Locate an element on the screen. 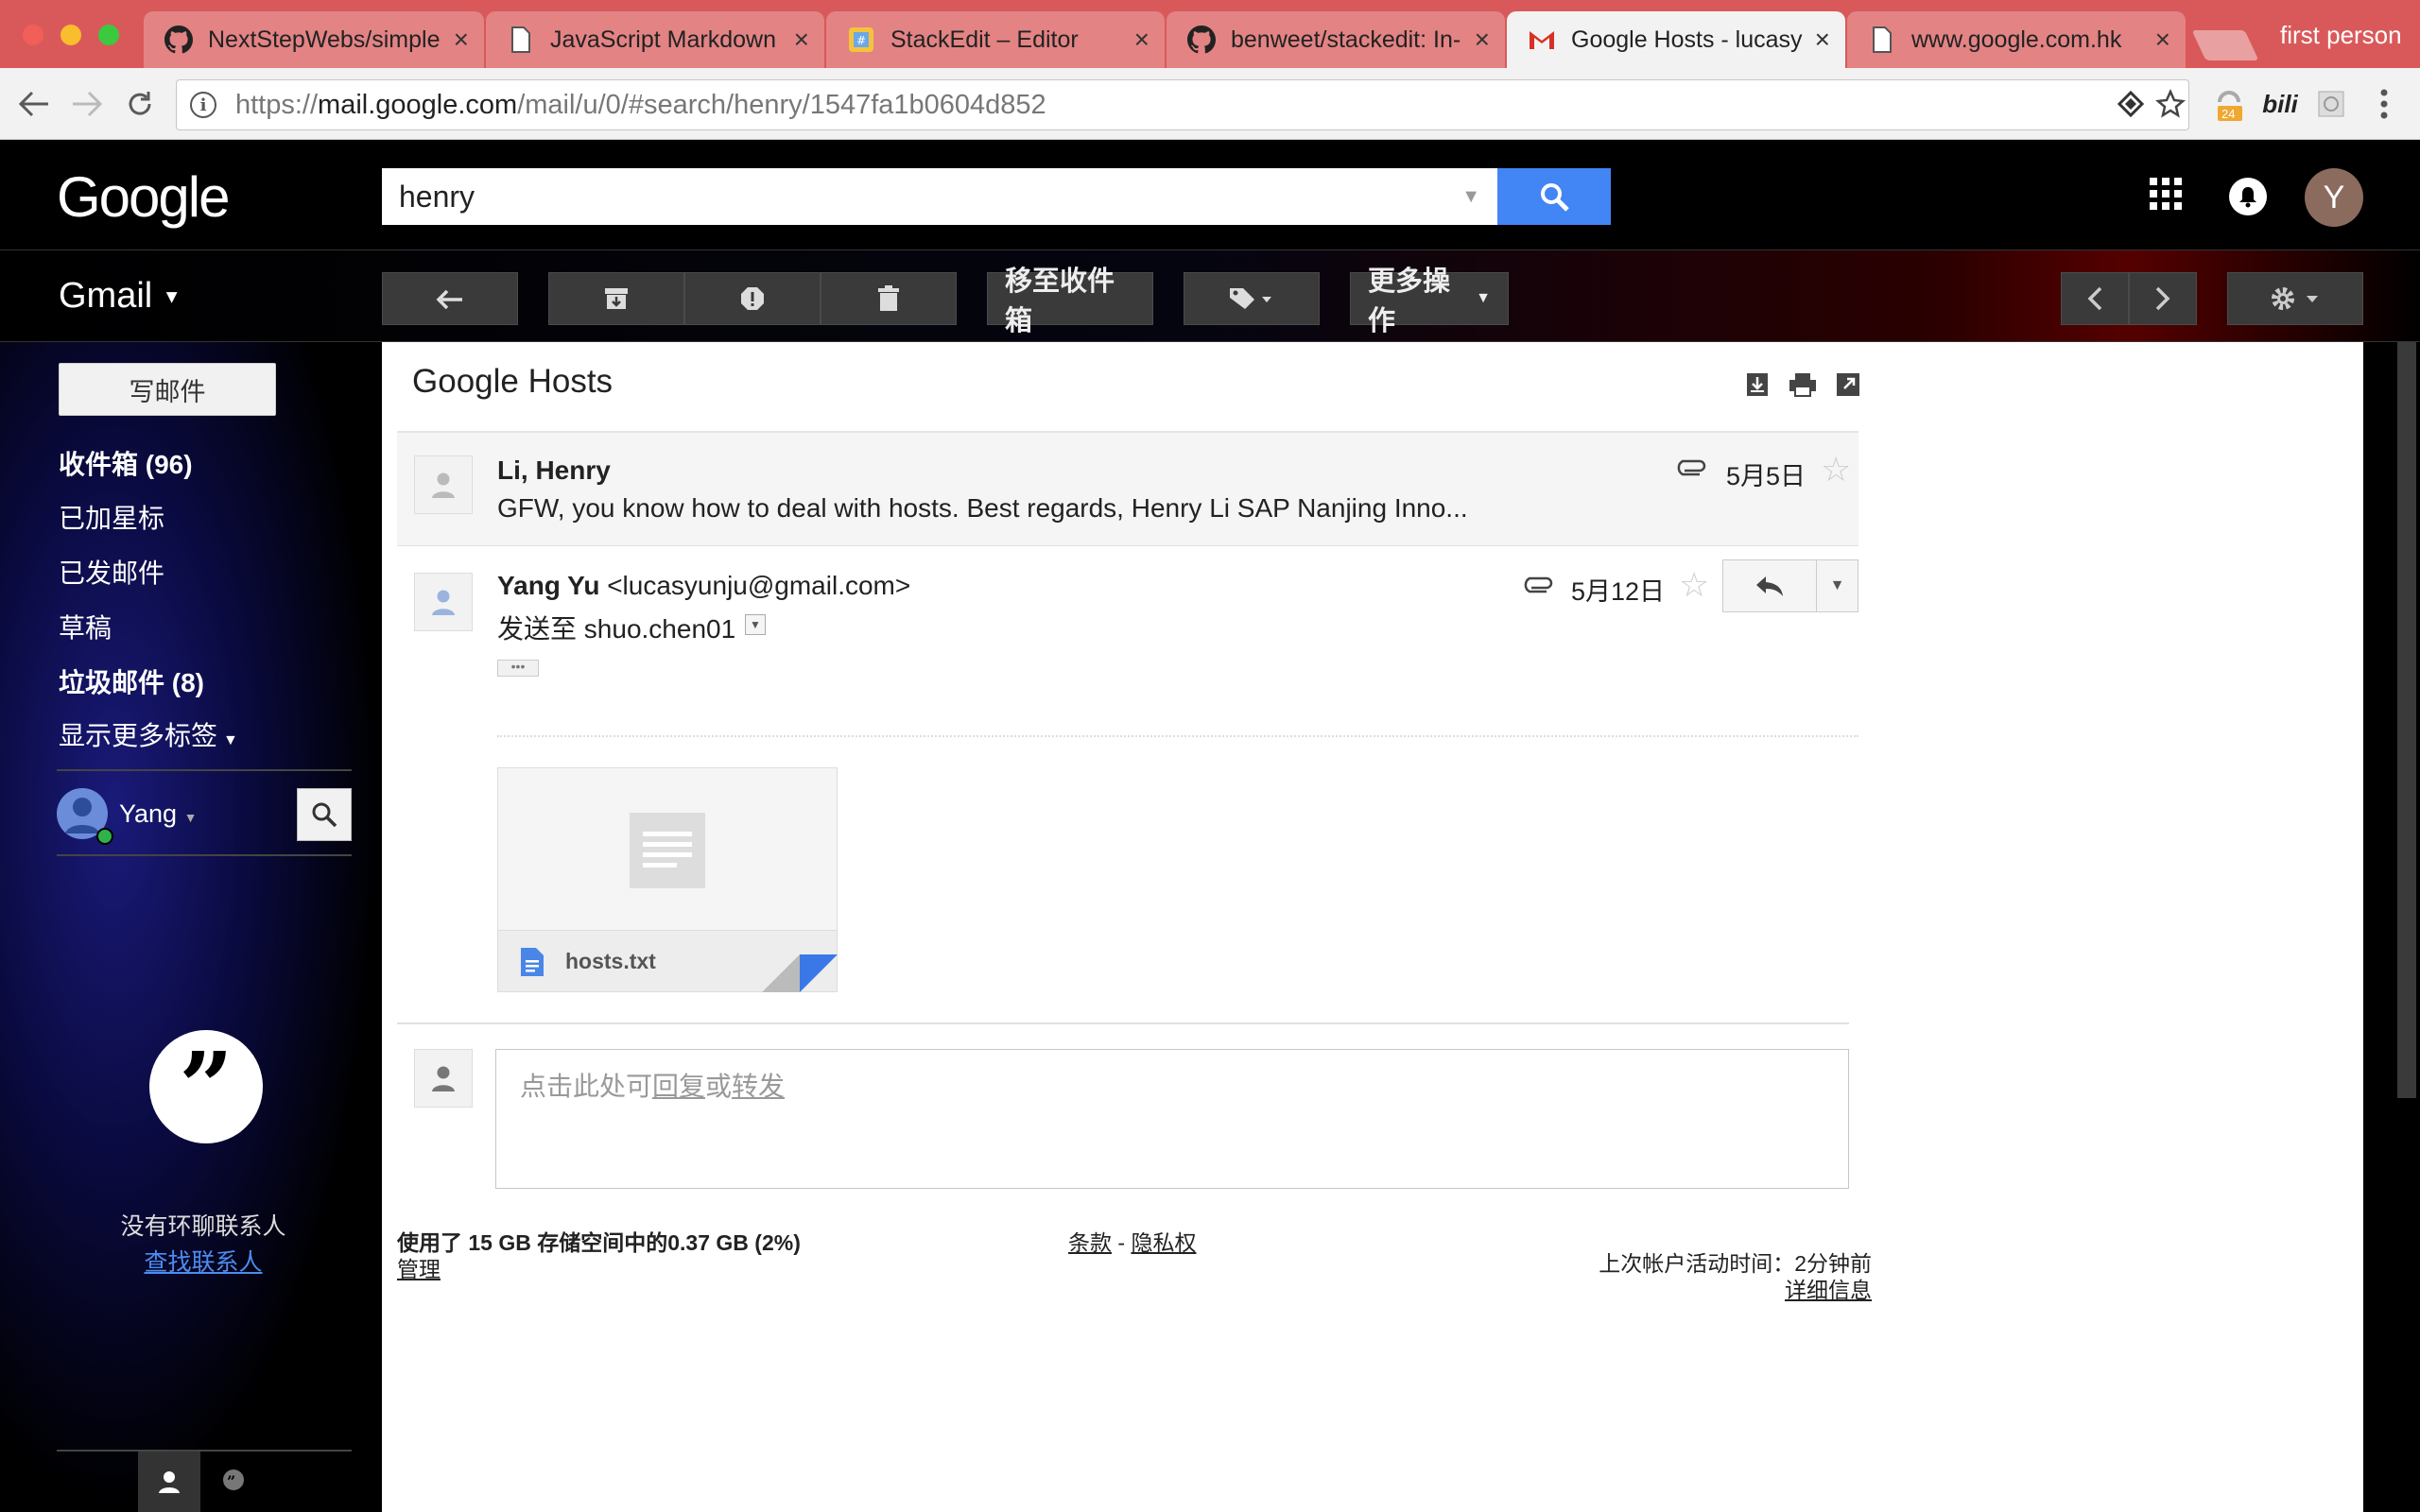  reply-hint: 点击此处可回复或转发 is located at coordinates (653, 1085).